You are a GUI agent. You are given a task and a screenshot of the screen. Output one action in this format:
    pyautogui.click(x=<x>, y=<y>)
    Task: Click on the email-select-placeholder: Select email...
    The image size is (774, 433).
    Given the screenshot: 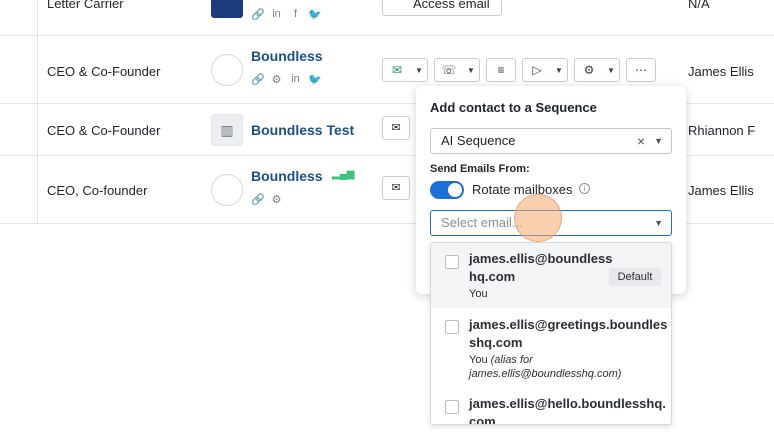 What is the action you would take?
    pyautogui.click(x=482, y=222)
    